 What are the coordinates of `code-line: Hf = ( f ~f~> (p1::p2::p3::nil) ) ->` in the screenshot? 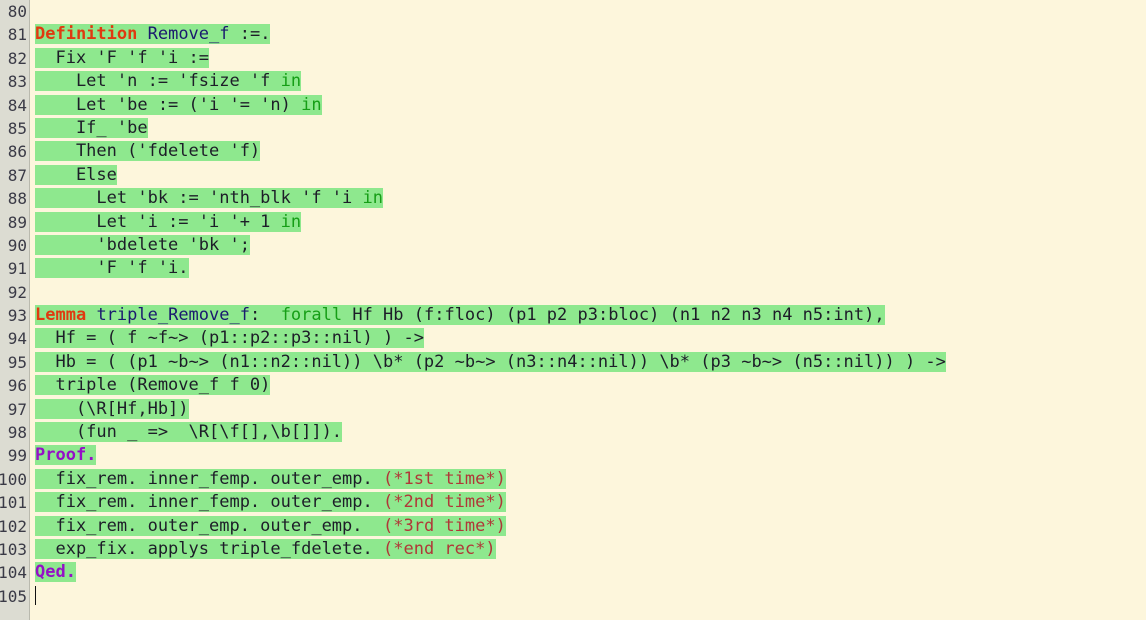 It's located at (590, 338).